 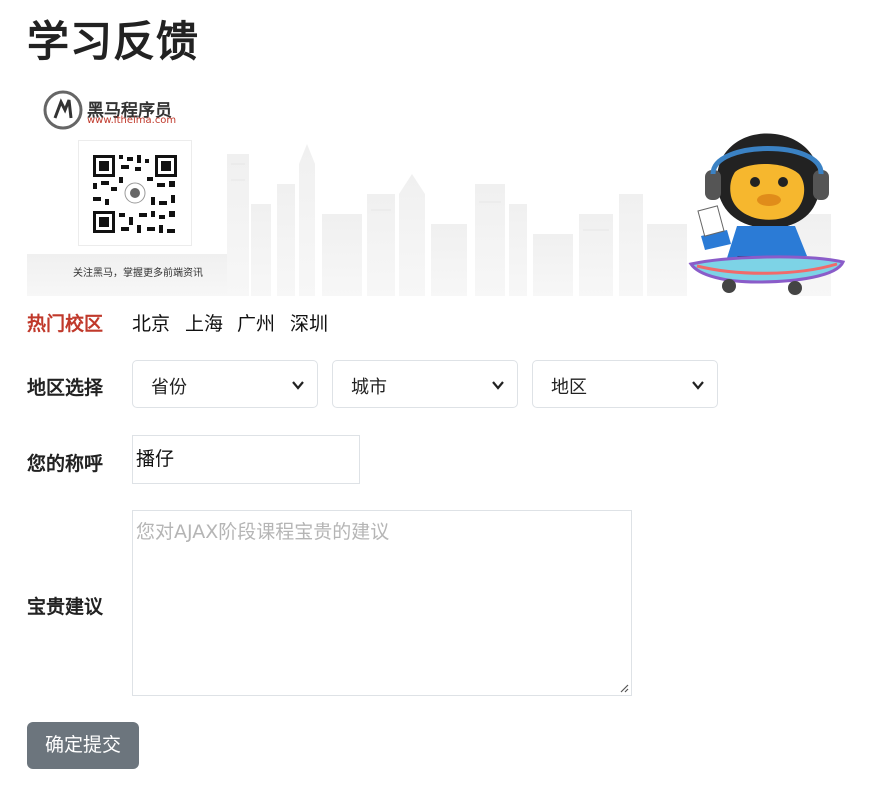 I want to click on page-title: 学习反馈, so click(x=113, y=41).